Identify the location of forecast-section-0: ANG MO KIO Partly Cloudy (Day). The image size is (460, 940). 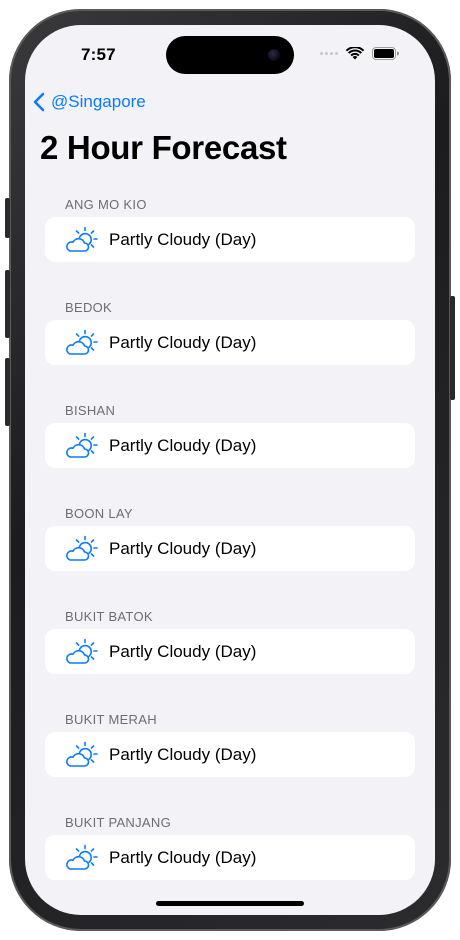
(230, 245).